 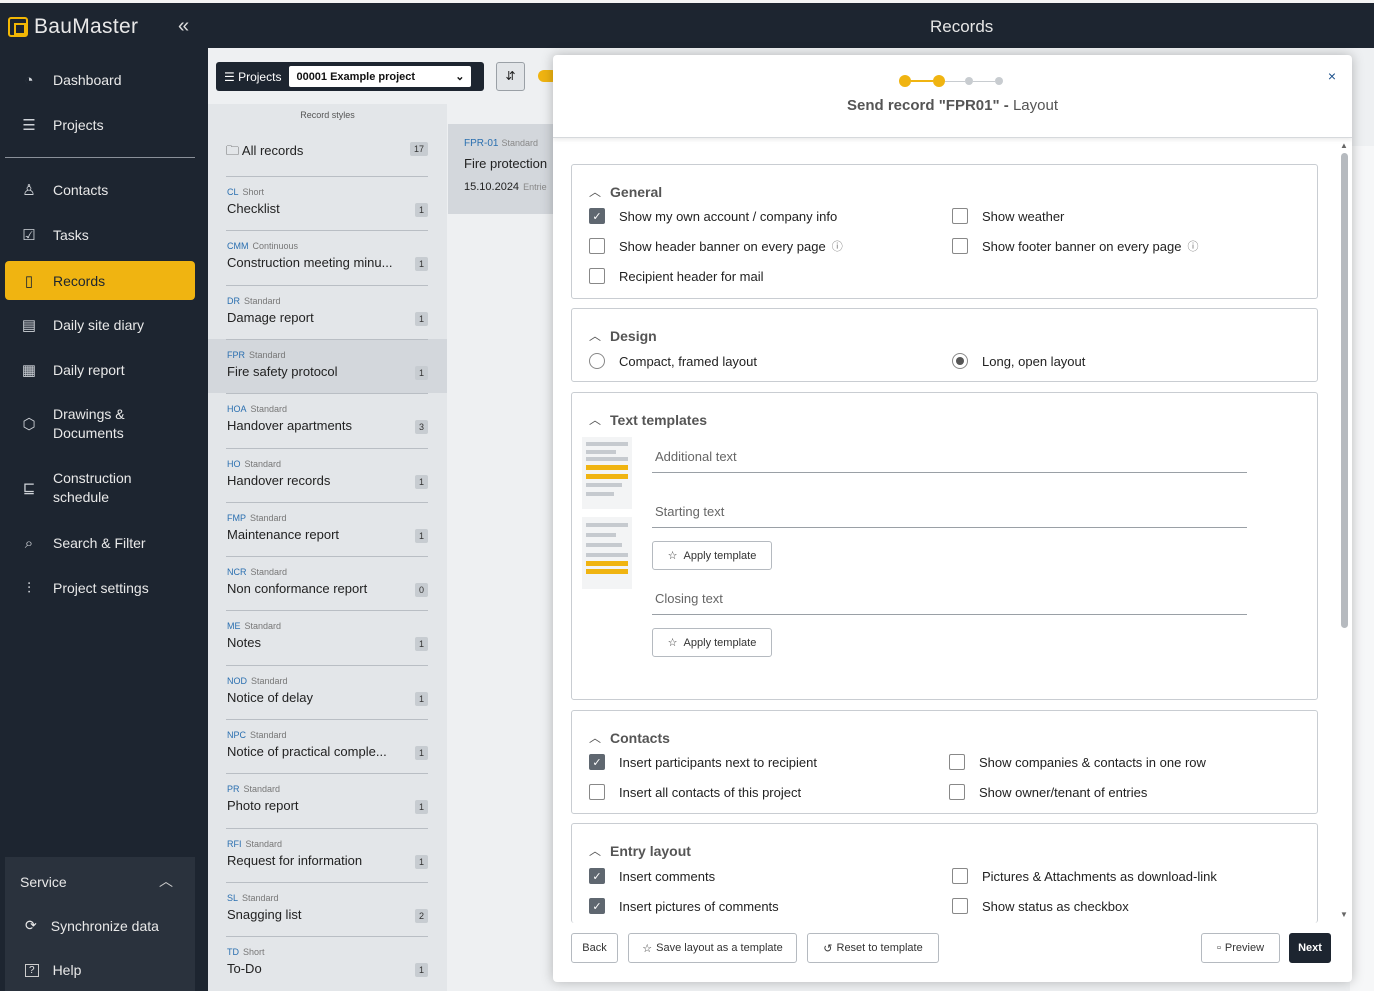 What do you see at coordinates (100, 588) in the screenshot?
I see `sidebar-item-project-settings: ⫶ Project settings` at bounding box center [100, 588].